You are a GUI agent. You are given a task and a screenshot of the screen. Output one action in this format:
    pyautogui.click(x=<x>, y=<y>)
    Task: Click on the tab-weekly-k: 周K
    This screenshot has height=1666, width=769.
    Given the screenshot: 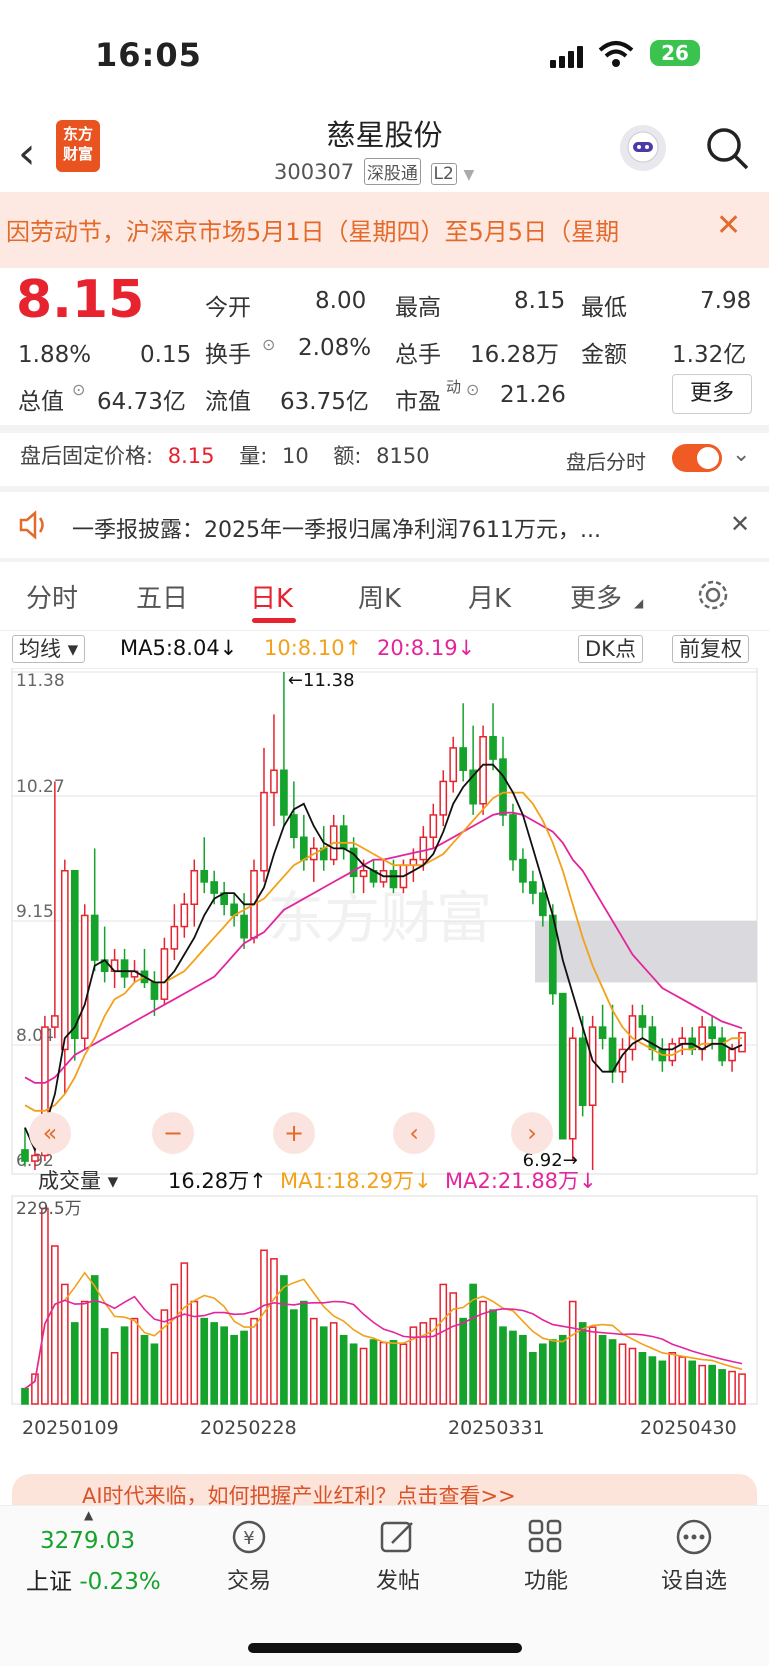 What is the action you would take?
    pyautogui.click(x=379, y=596)
    